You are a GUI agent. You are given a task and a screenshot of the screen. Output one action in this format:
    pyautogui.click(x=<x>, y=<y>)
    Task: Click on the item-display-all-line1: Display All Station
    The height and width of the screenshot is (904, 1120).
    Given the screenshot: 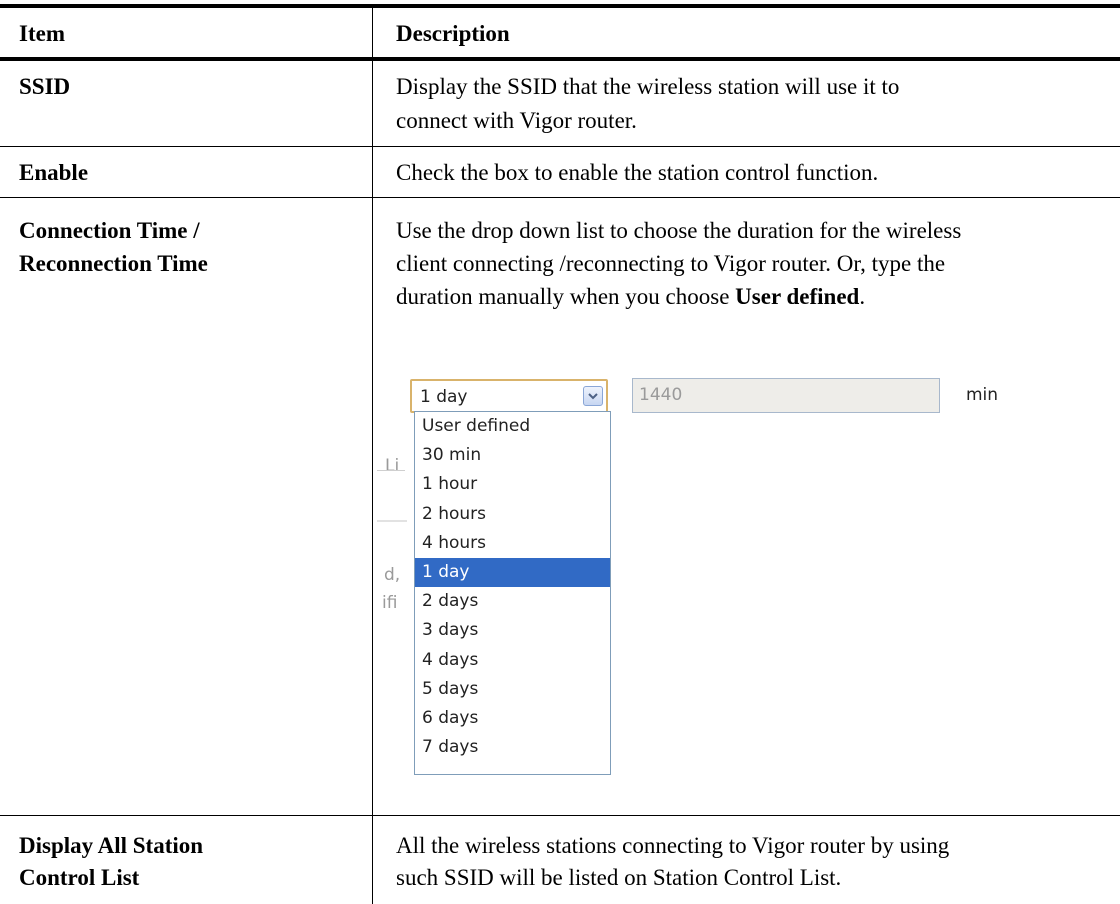 What is the action you would take?
    pyautogui.click(x=111, y=845)
    